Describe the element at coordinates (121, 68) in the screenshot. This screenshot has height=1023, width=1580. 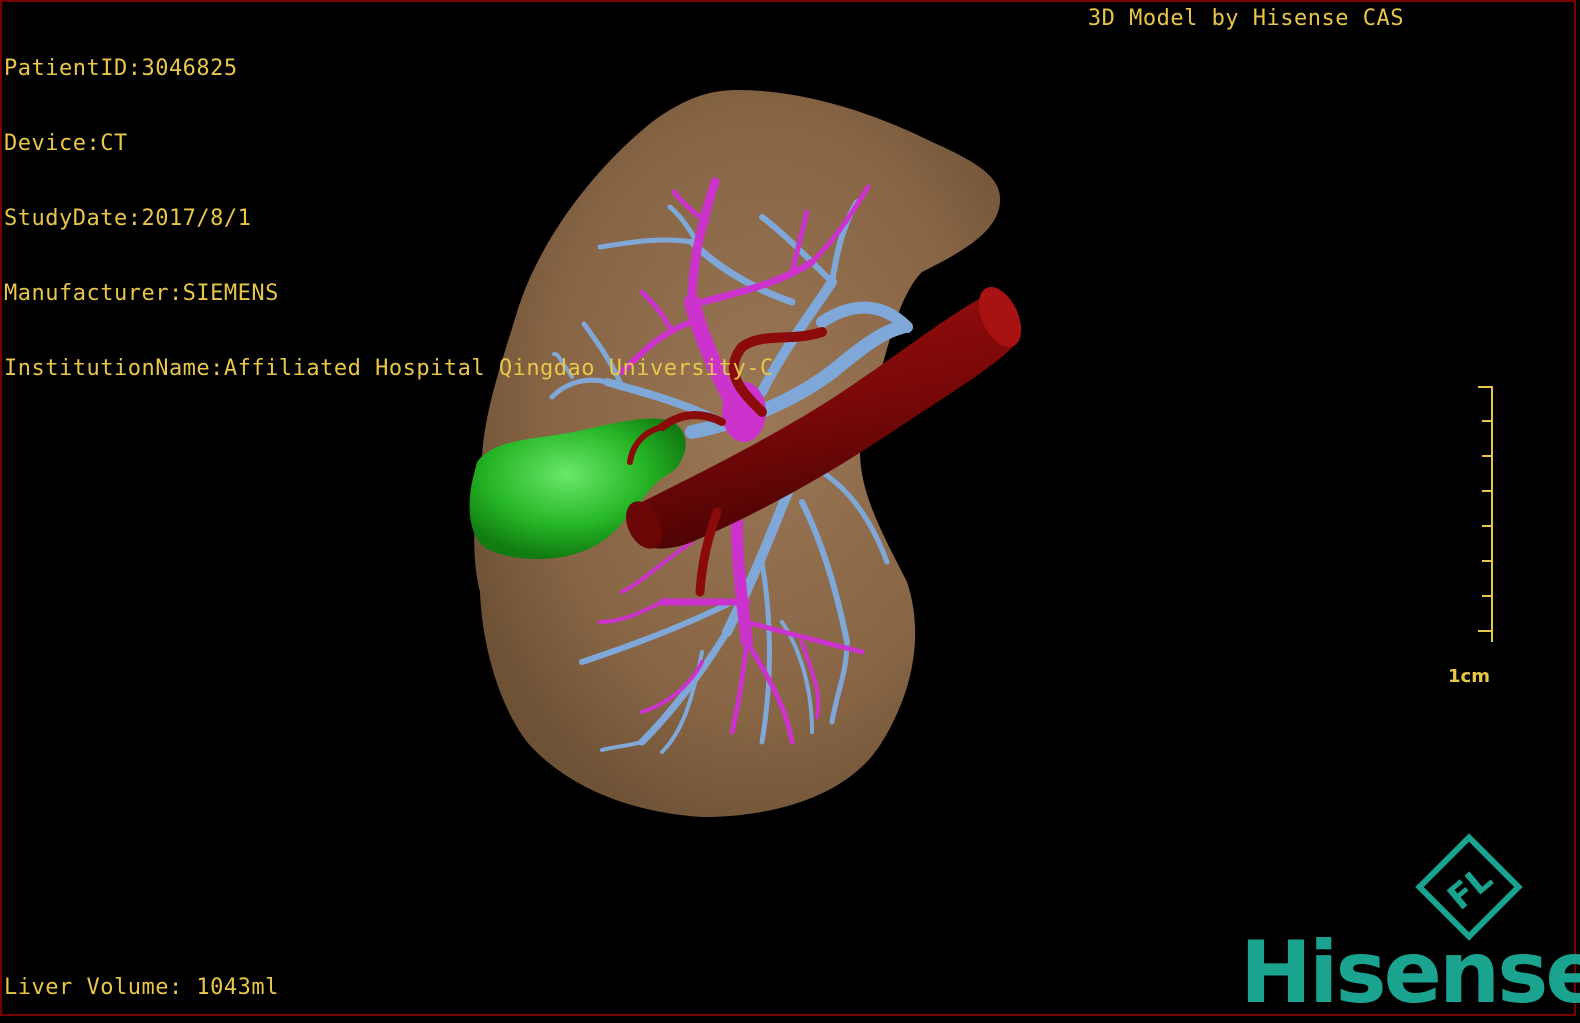
I see `patient-id: PatientID:3046825` at that location.